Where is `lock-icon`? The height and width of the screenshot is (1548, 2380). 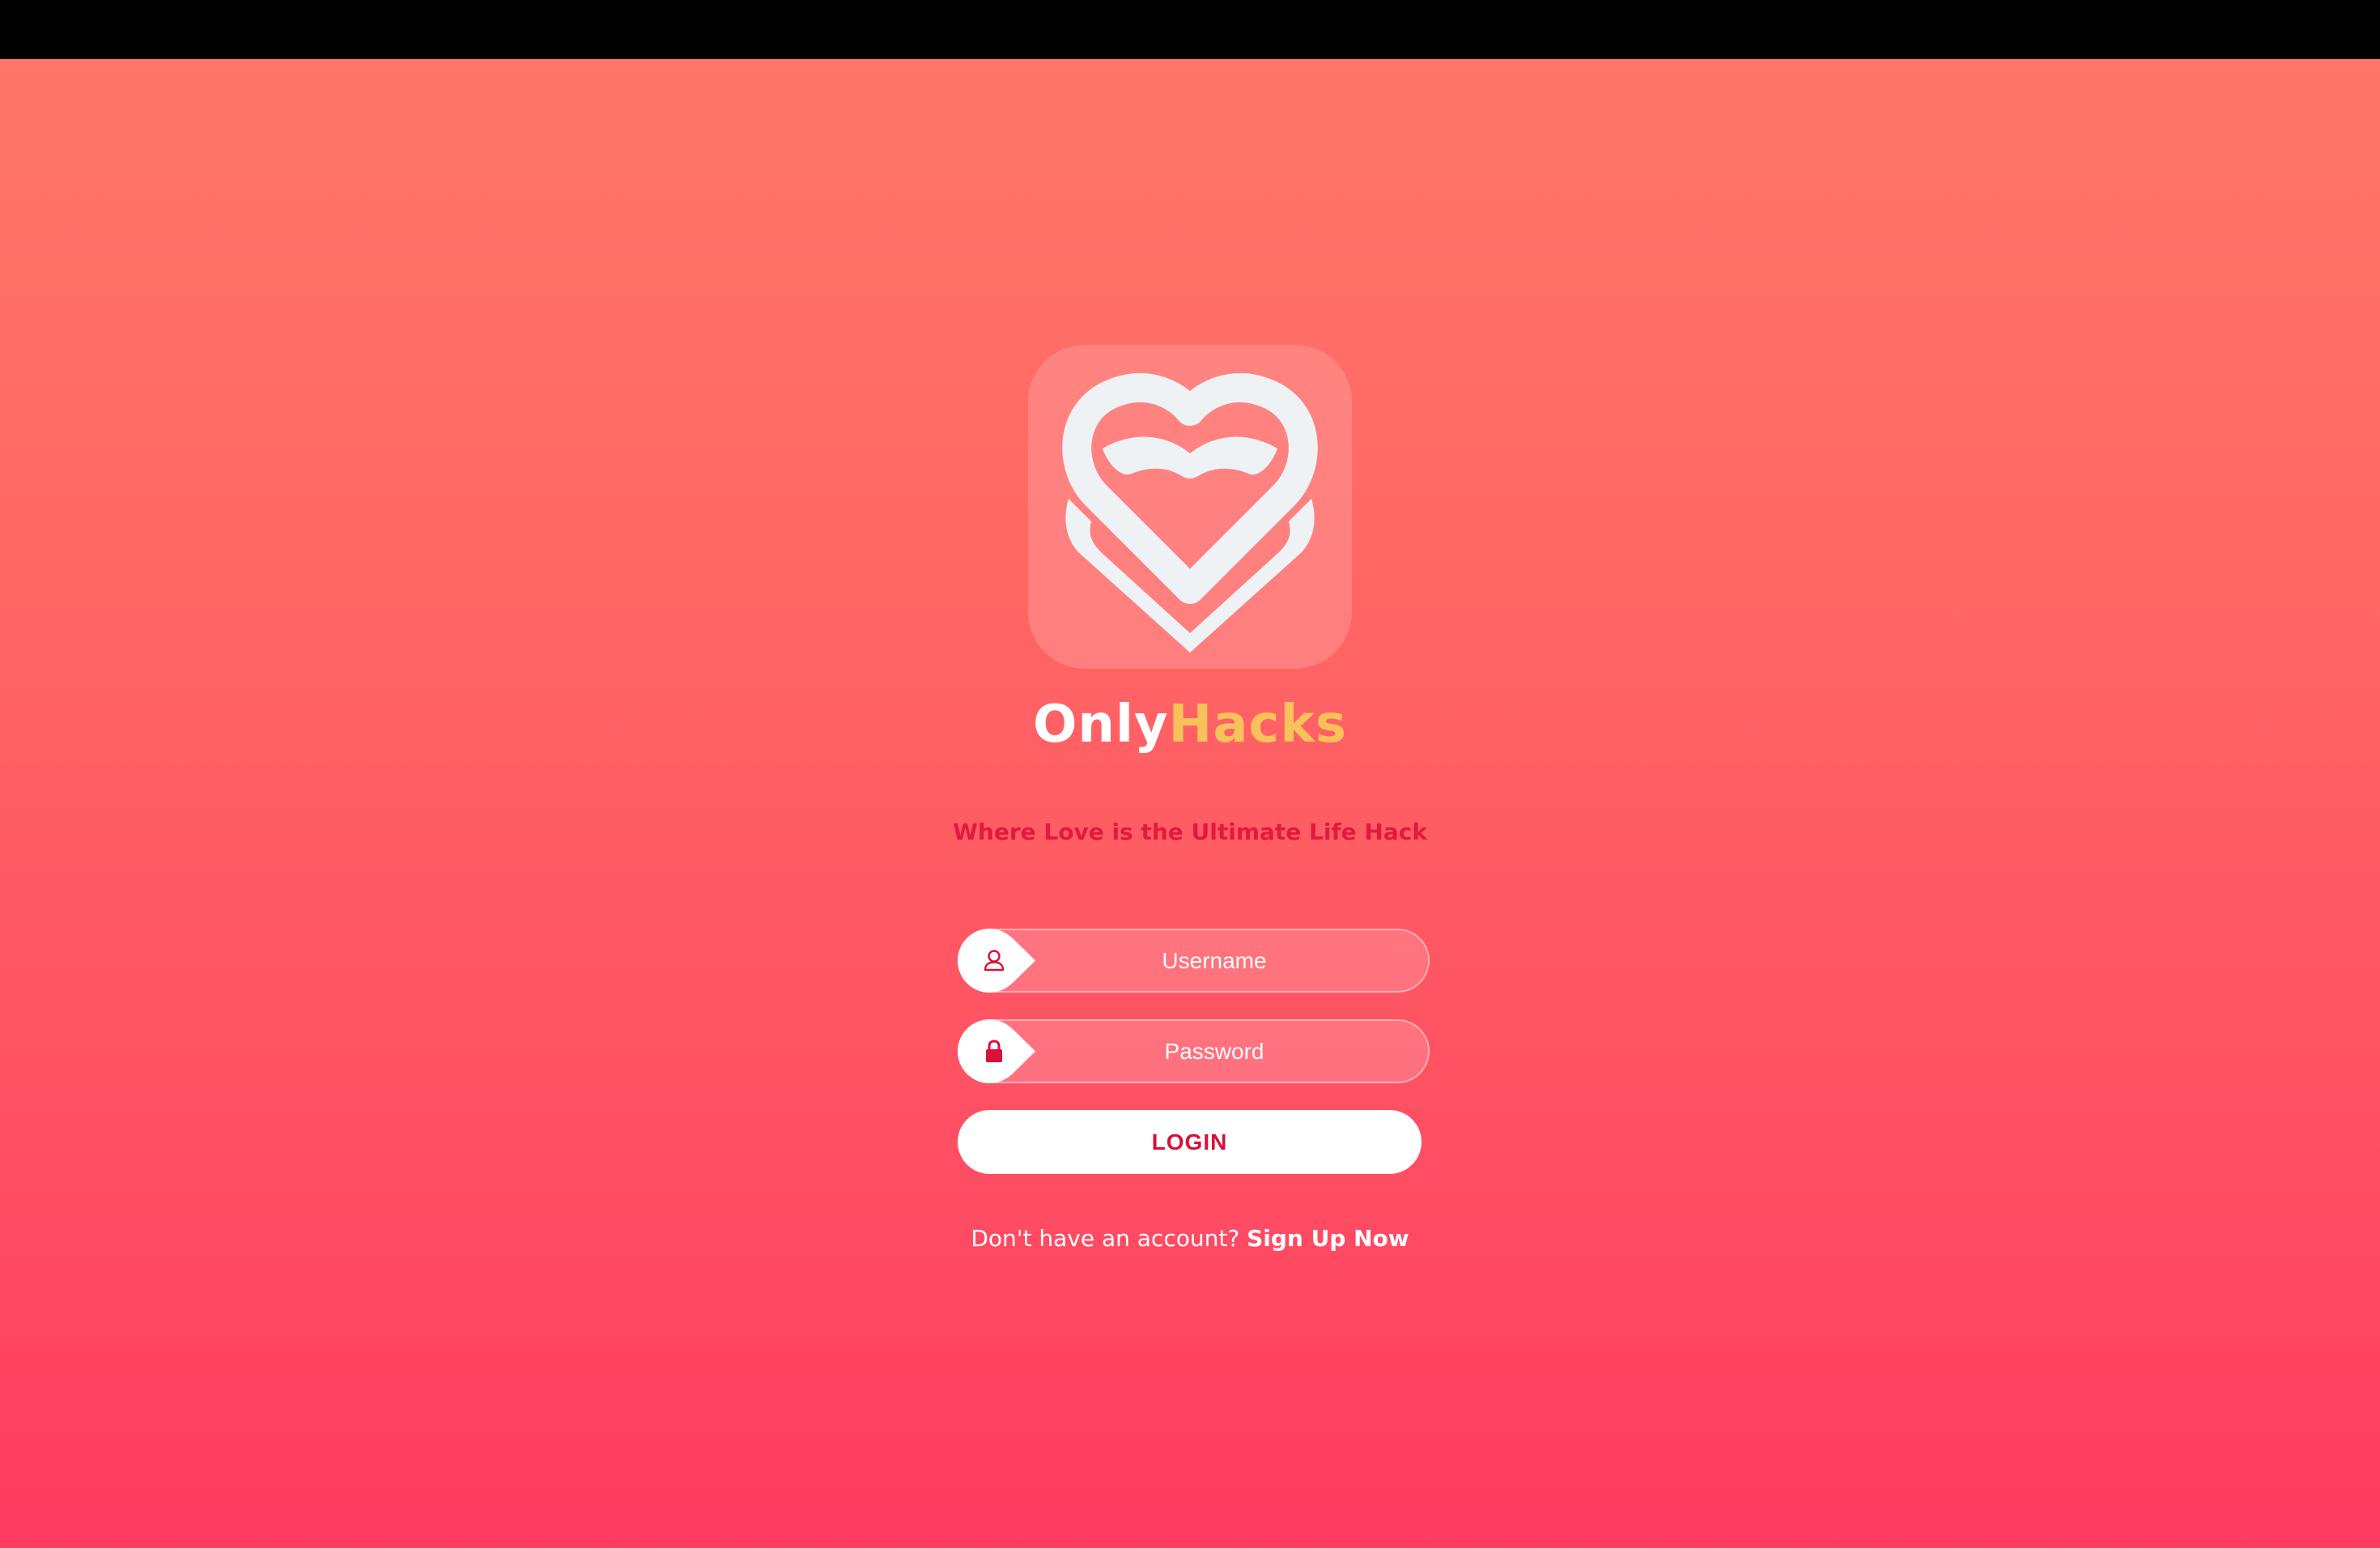
lock-icon is located at coordinates (994, 1051).